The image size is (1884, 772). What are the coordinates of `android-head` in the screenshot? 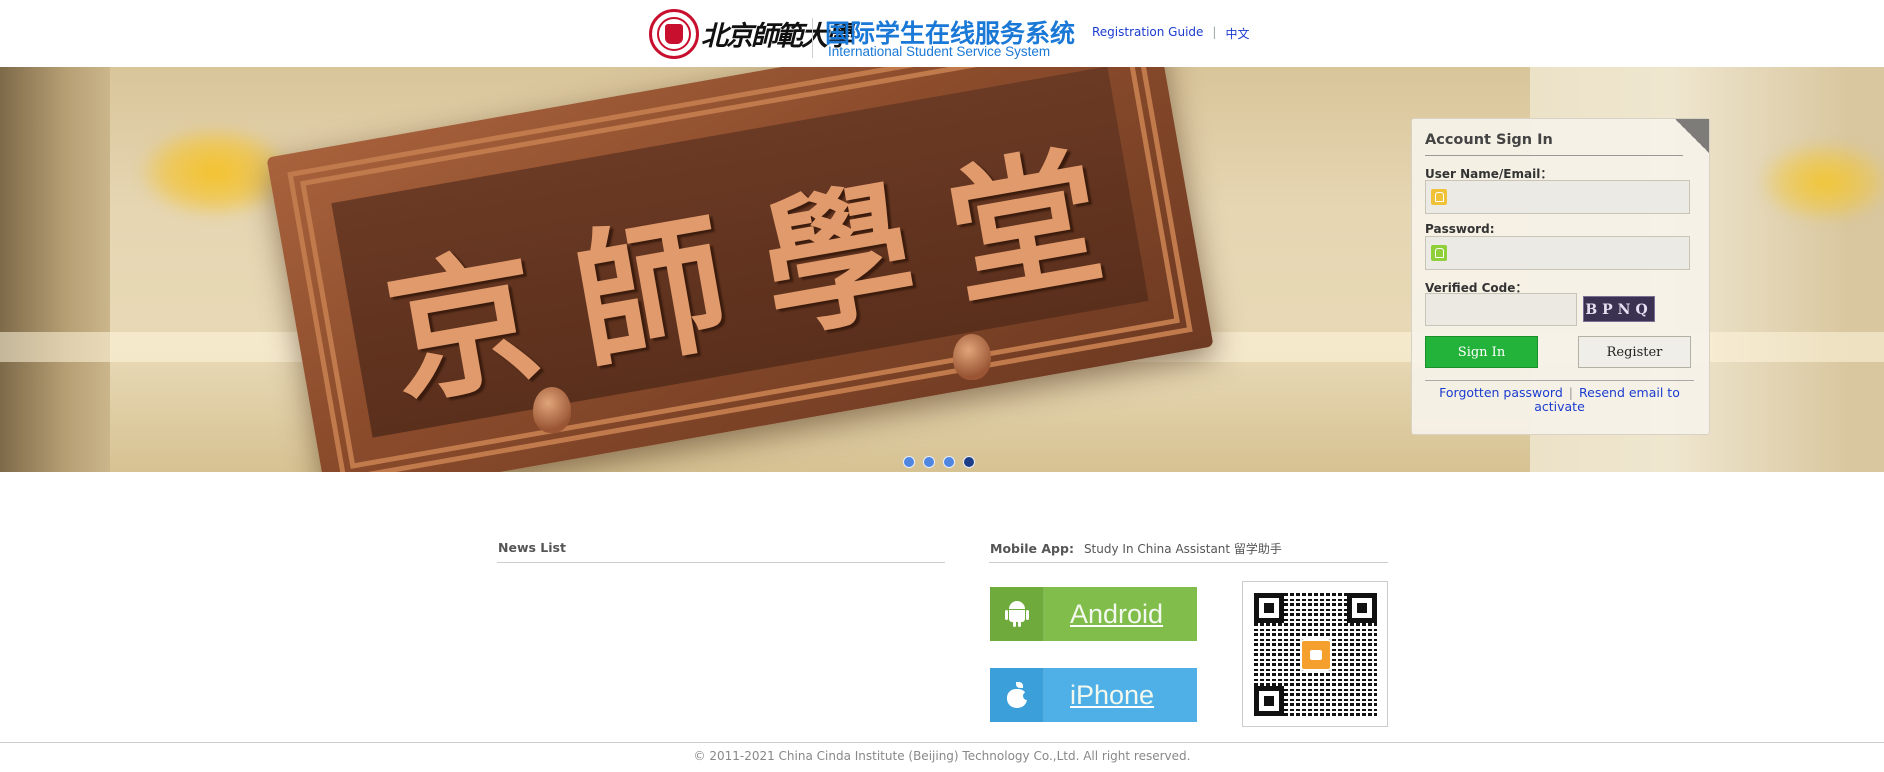 It's located at (1016, 605).